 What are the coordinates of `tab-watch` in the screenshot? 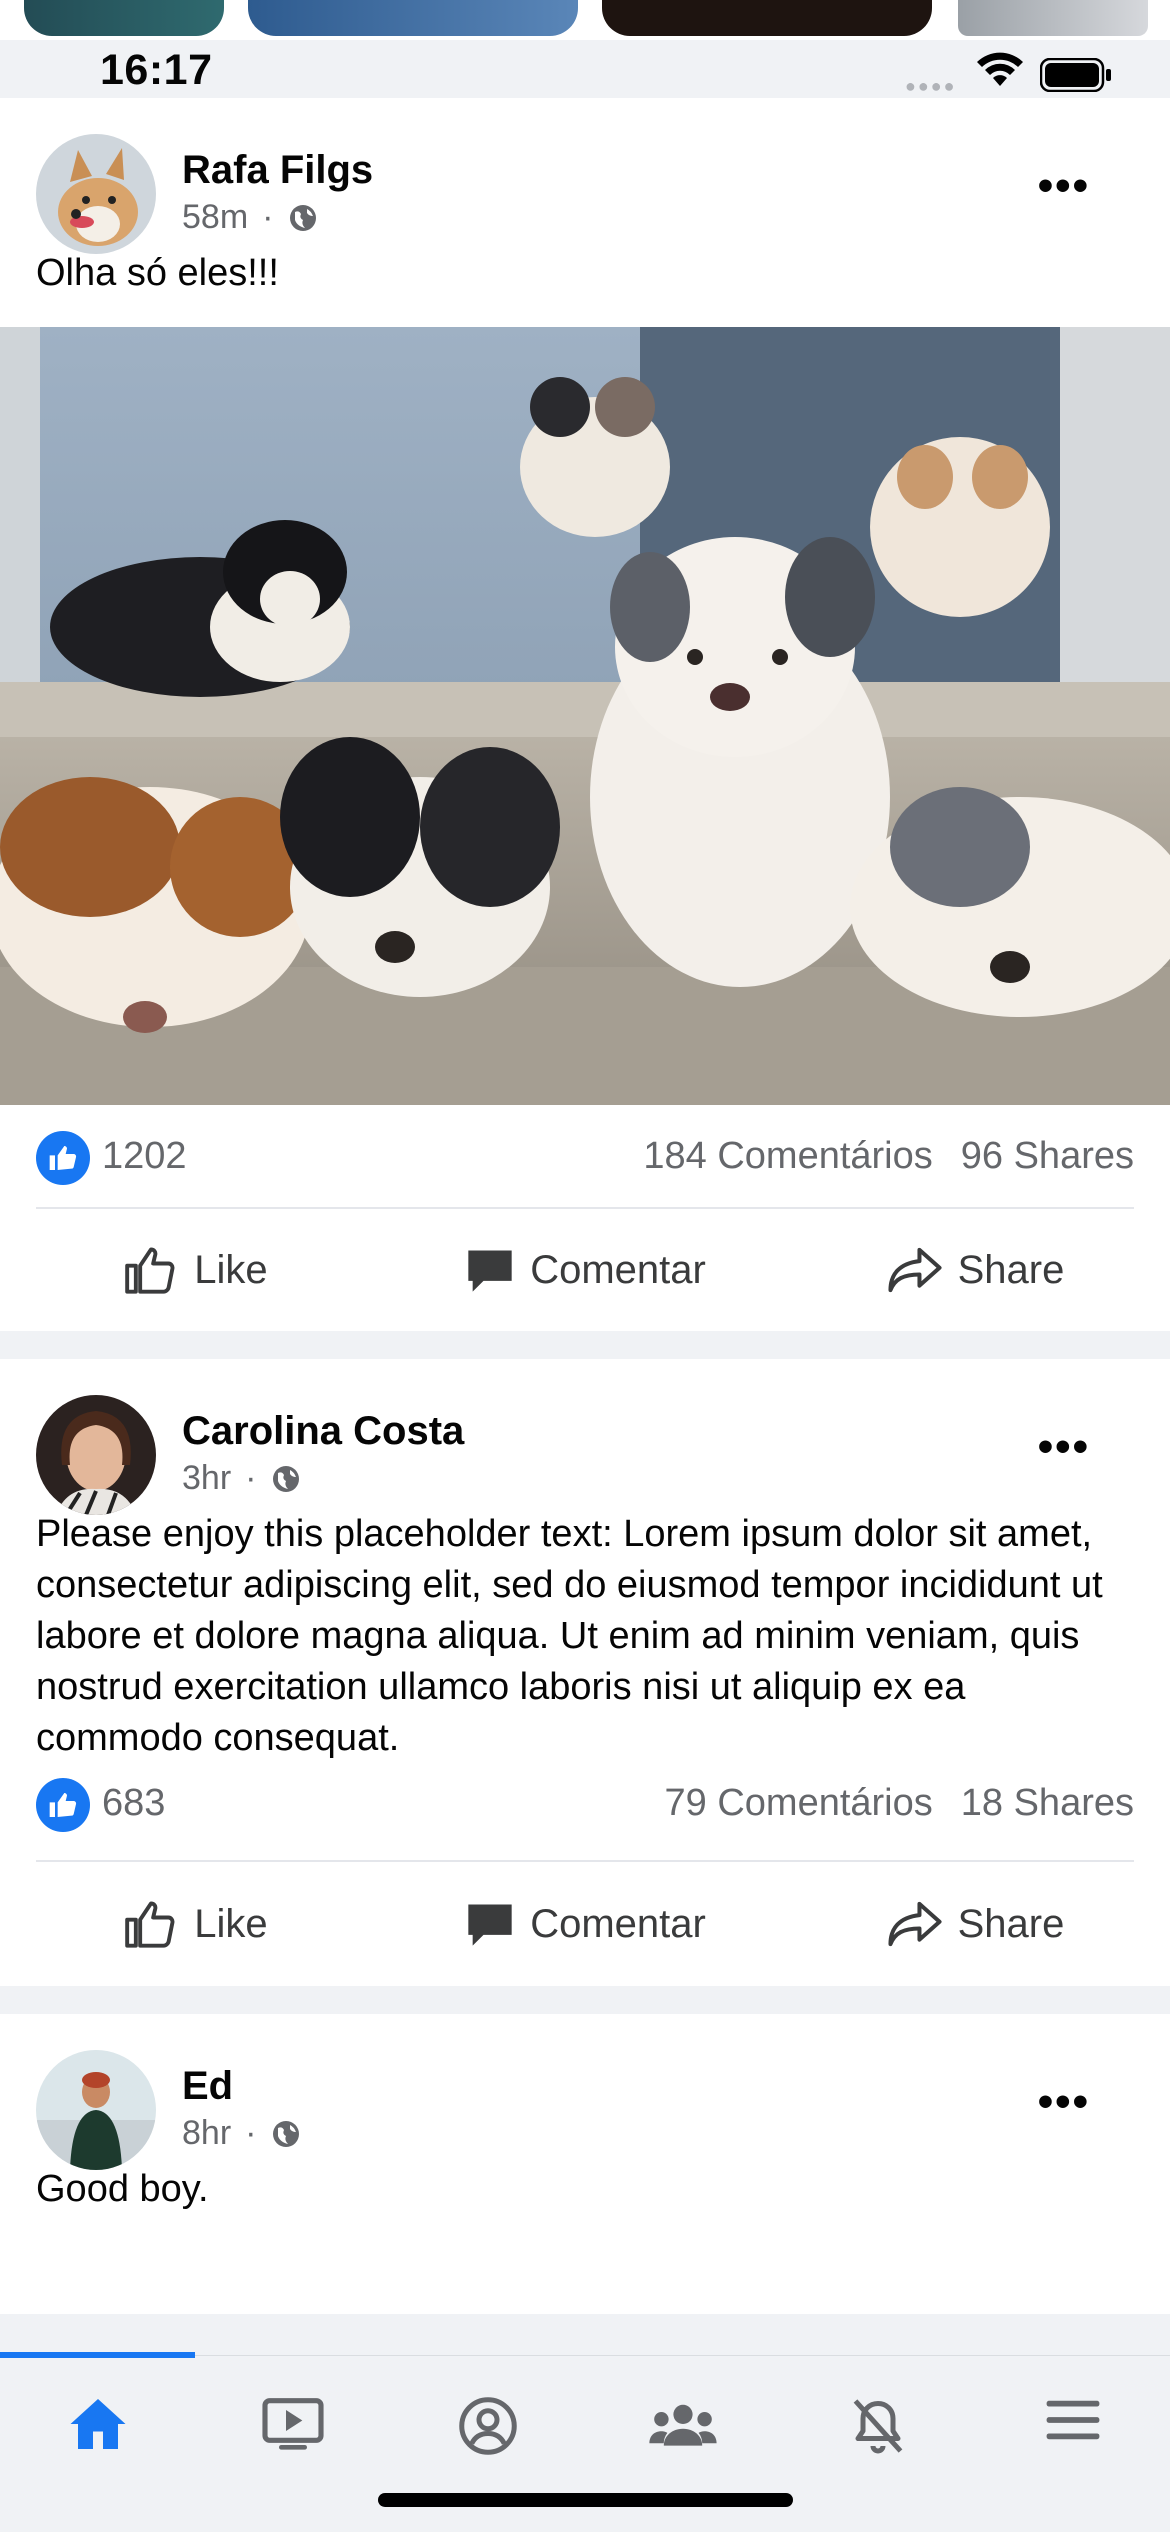 It's located at (292, 2426).